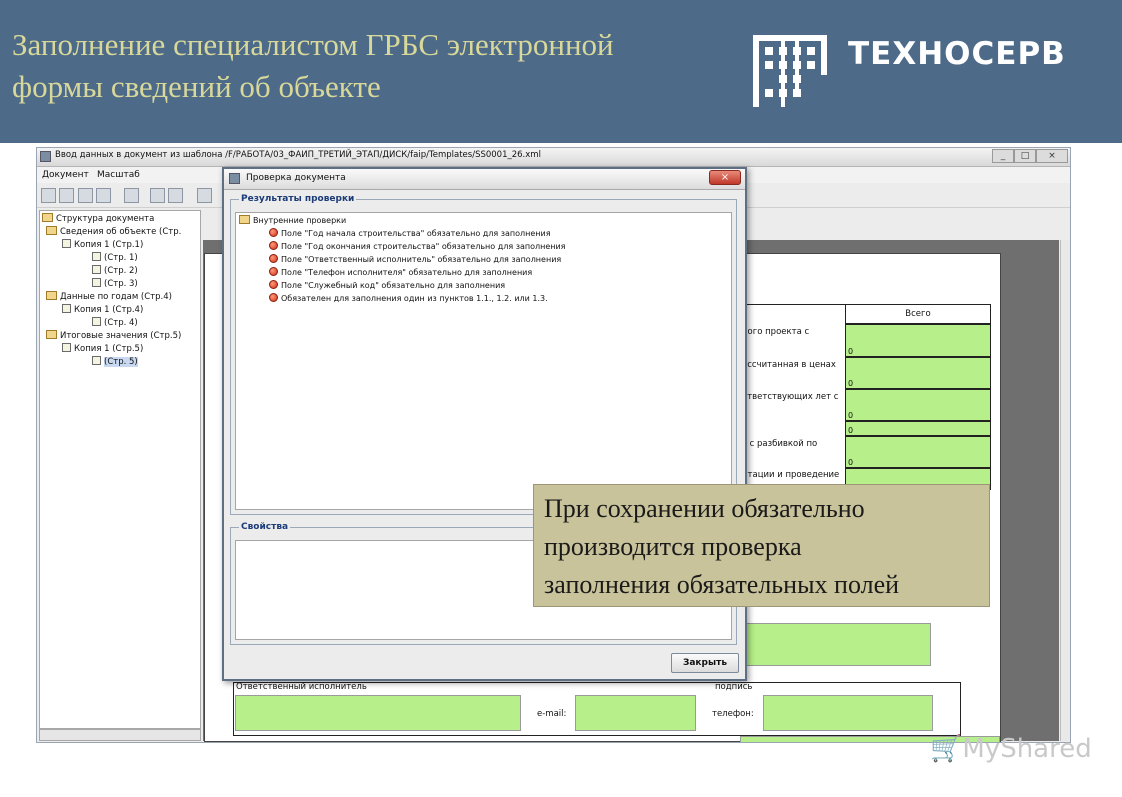  Describe the element at coordinates (66, 195) in the screenshot. I see `print-icon` at that location.